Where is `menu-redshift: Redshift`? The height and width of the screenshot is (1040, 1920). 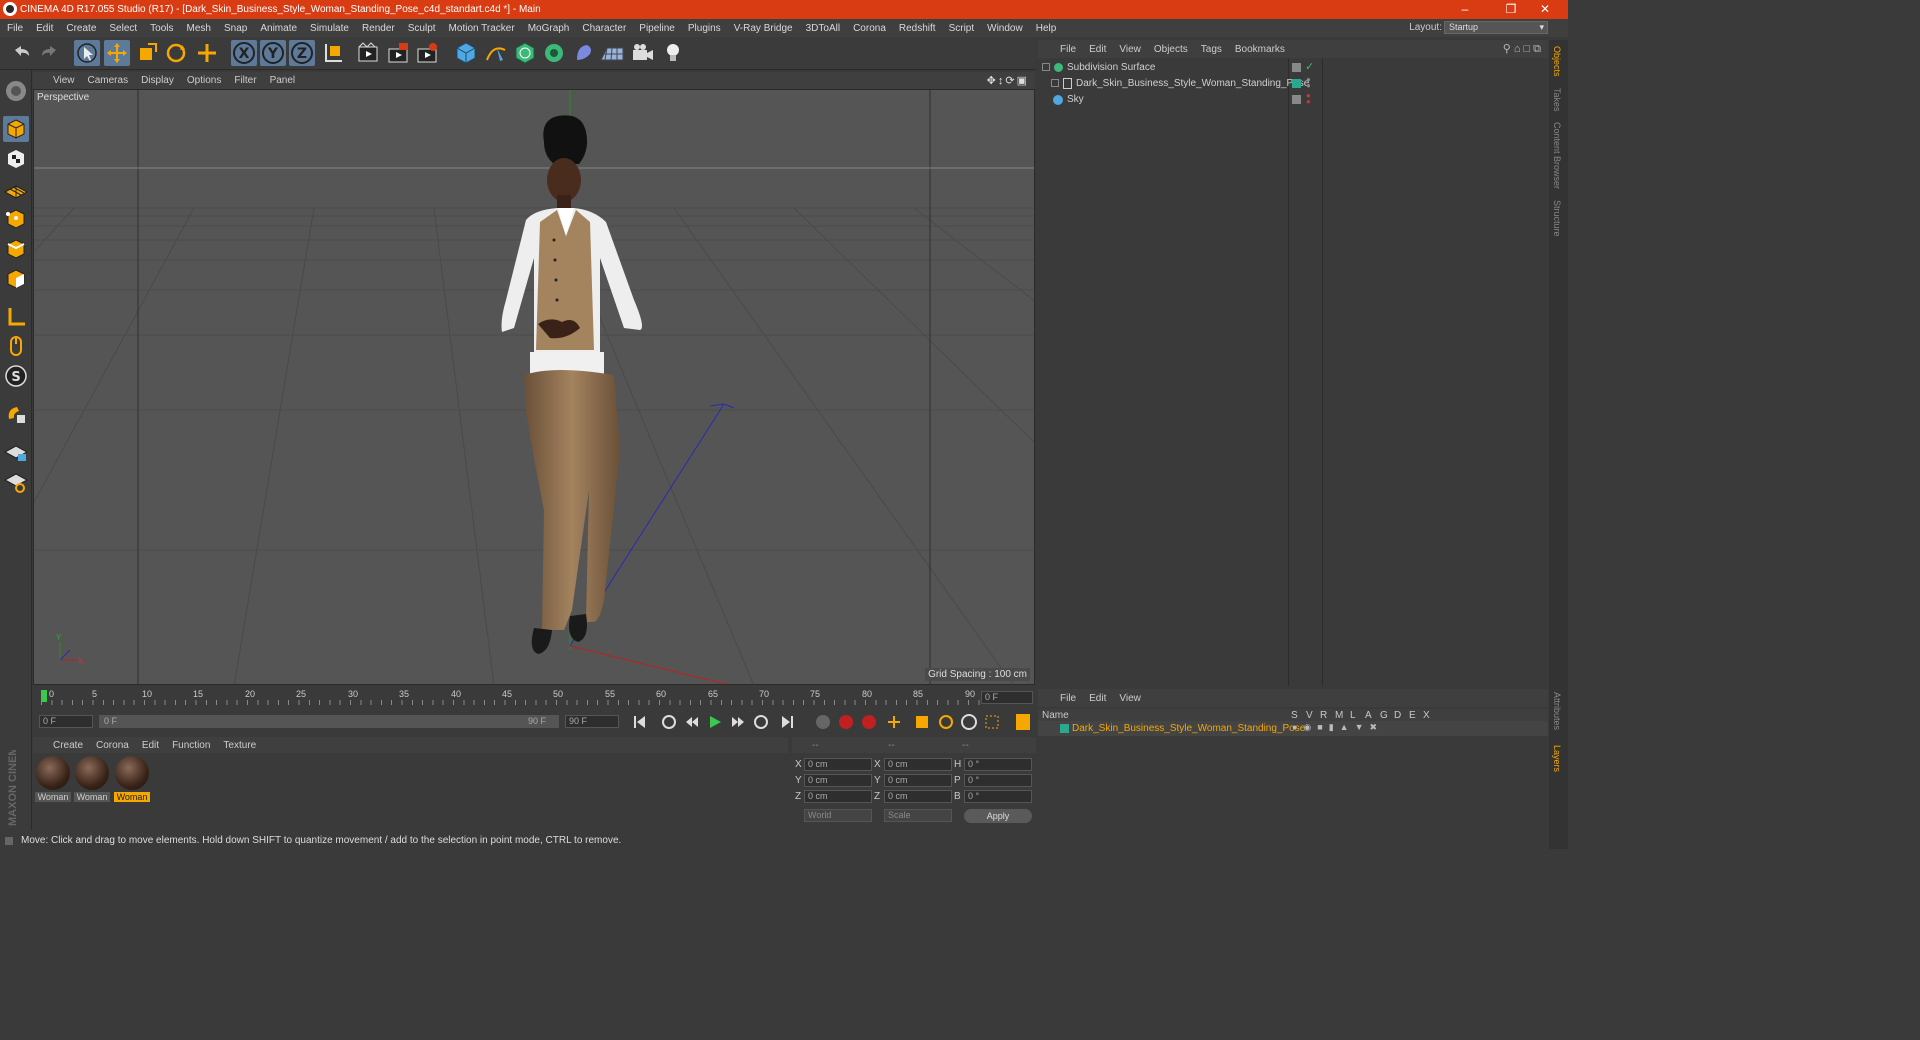
menu-redshift: Redshift is located at coordinates (917, 28).